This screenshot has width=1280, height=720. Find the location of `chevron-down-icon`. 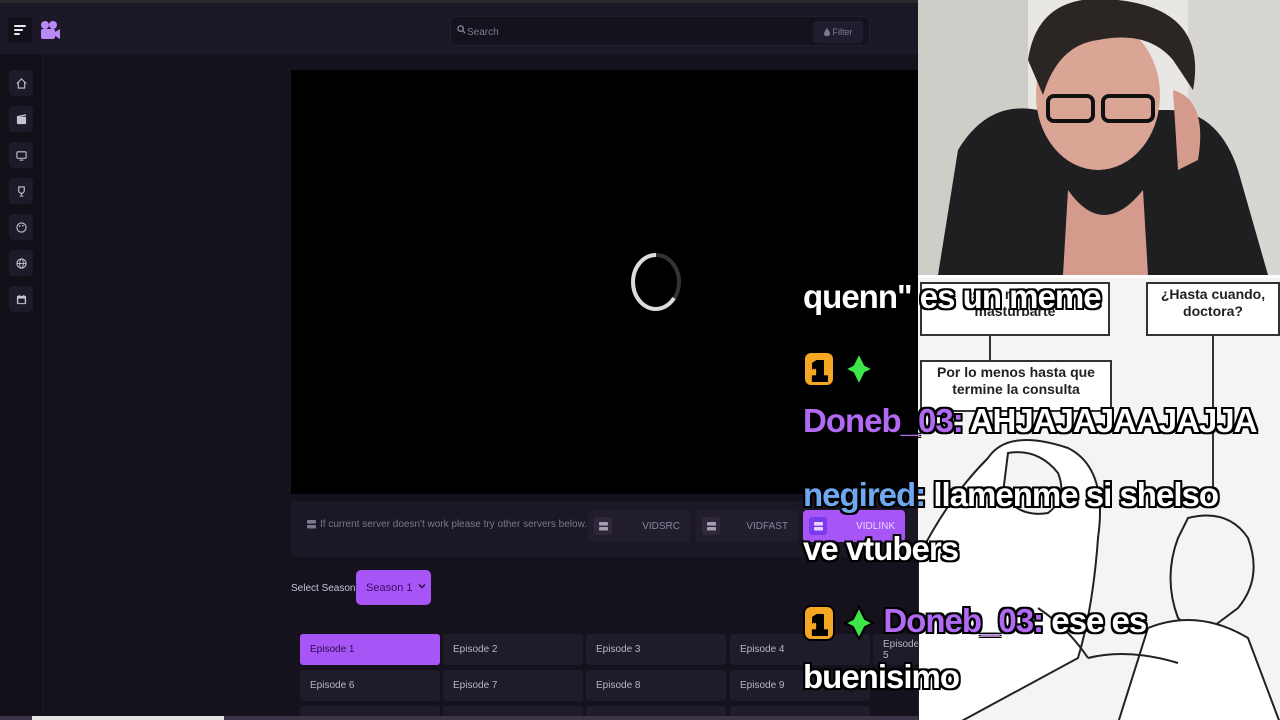

chevron-down-icon is located at coordinates (422, 586).